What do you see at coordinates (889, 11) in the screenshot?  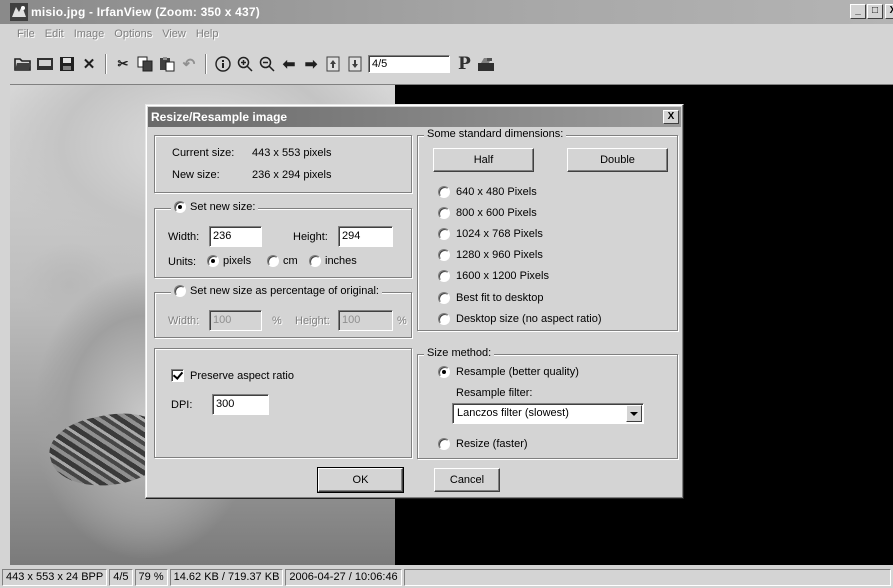 I see `close-button: X` at bounding box center [889, 11].